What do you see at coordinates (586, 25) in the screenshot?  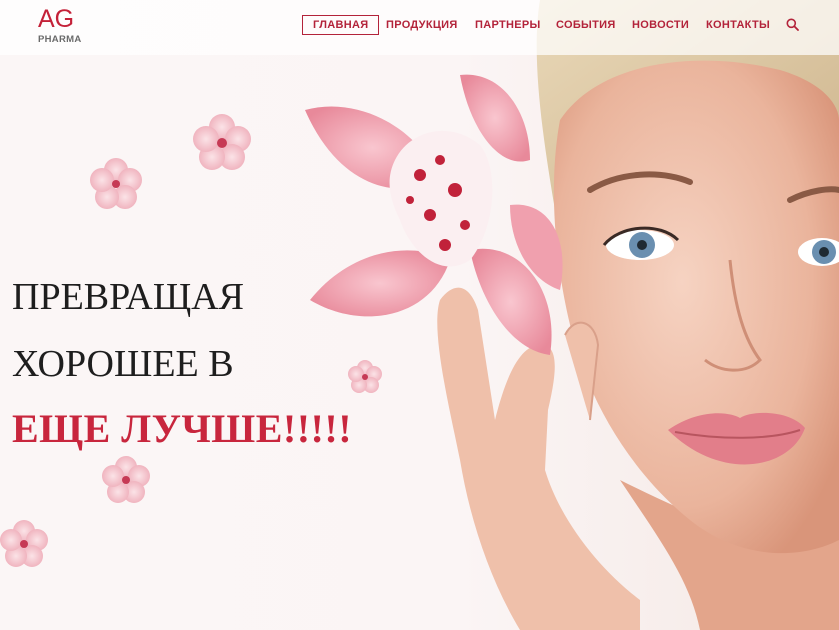 I see `nav-item-events: СОБЫТИЯ` at bounding box center [586, 25].